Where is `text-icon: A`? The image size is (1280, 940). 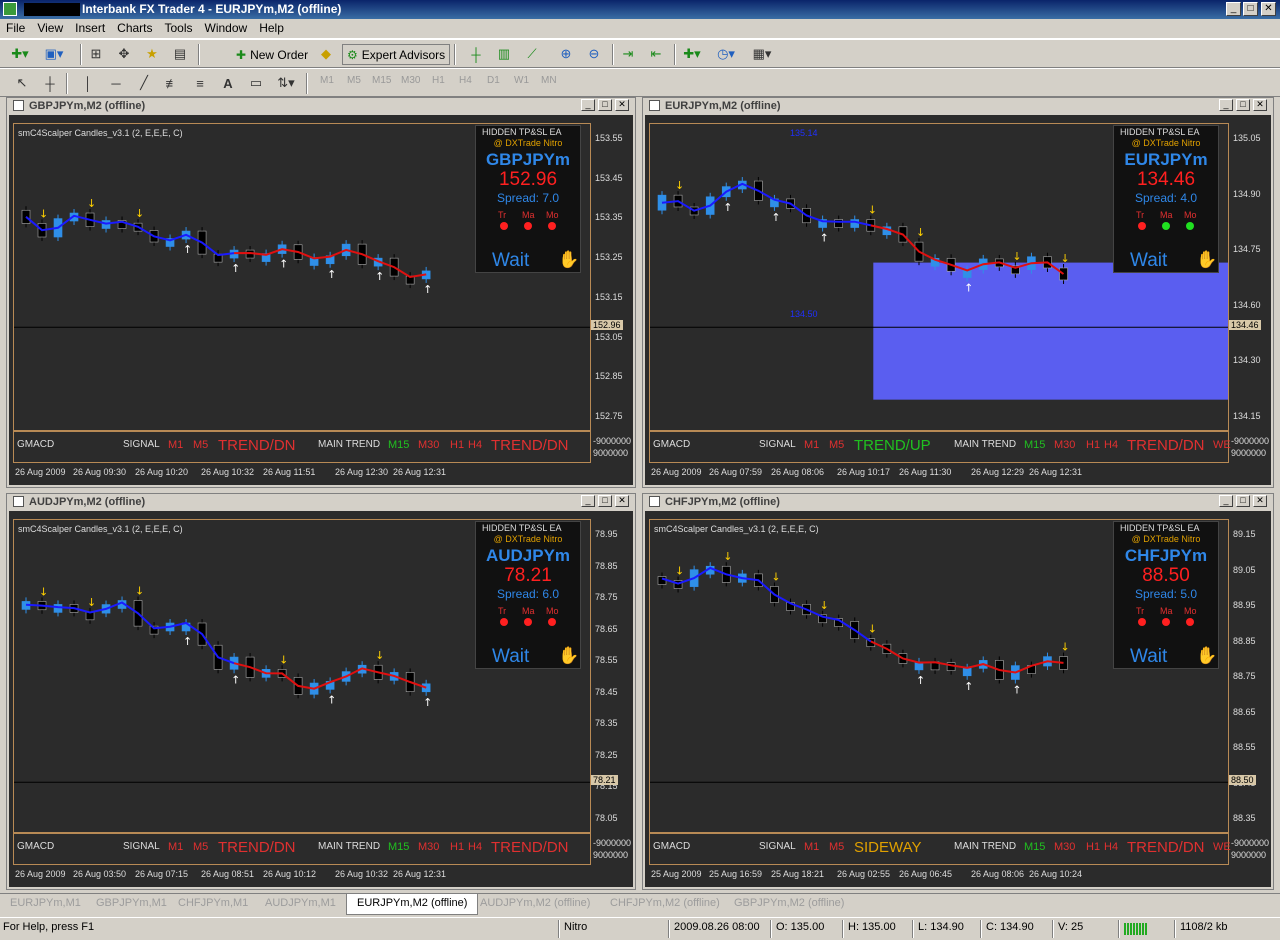
text-icon: A is located at coordinates (228, 83).